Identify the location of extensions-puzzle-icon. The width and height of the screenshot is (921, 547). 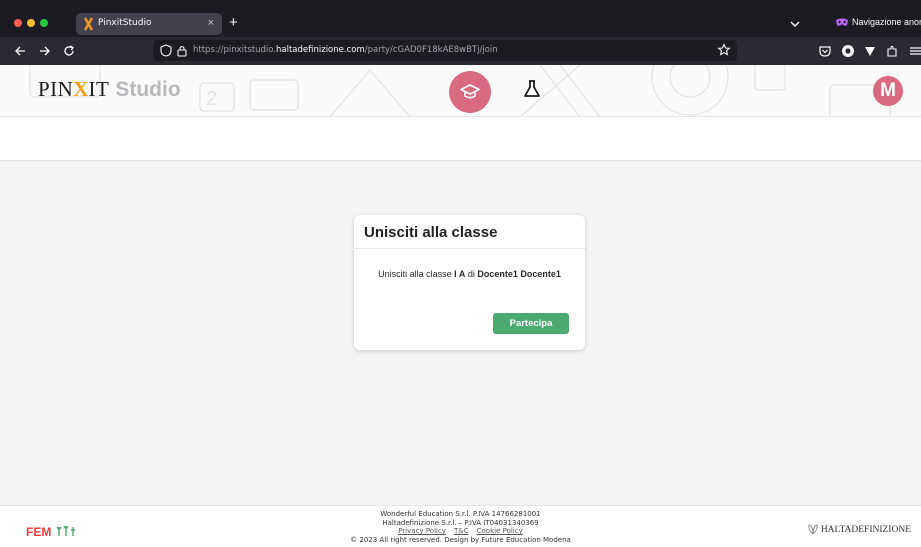
(892, 51).